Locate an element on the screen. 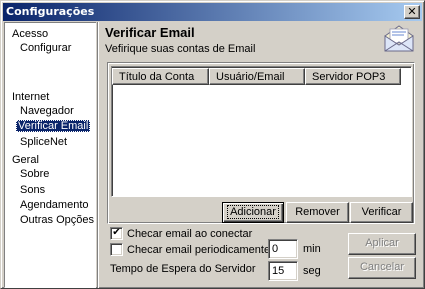 The height and width of the screenshot is (289, 425). check-periodic-label: Checar email periodicamente is located at coordinates (199, 250).